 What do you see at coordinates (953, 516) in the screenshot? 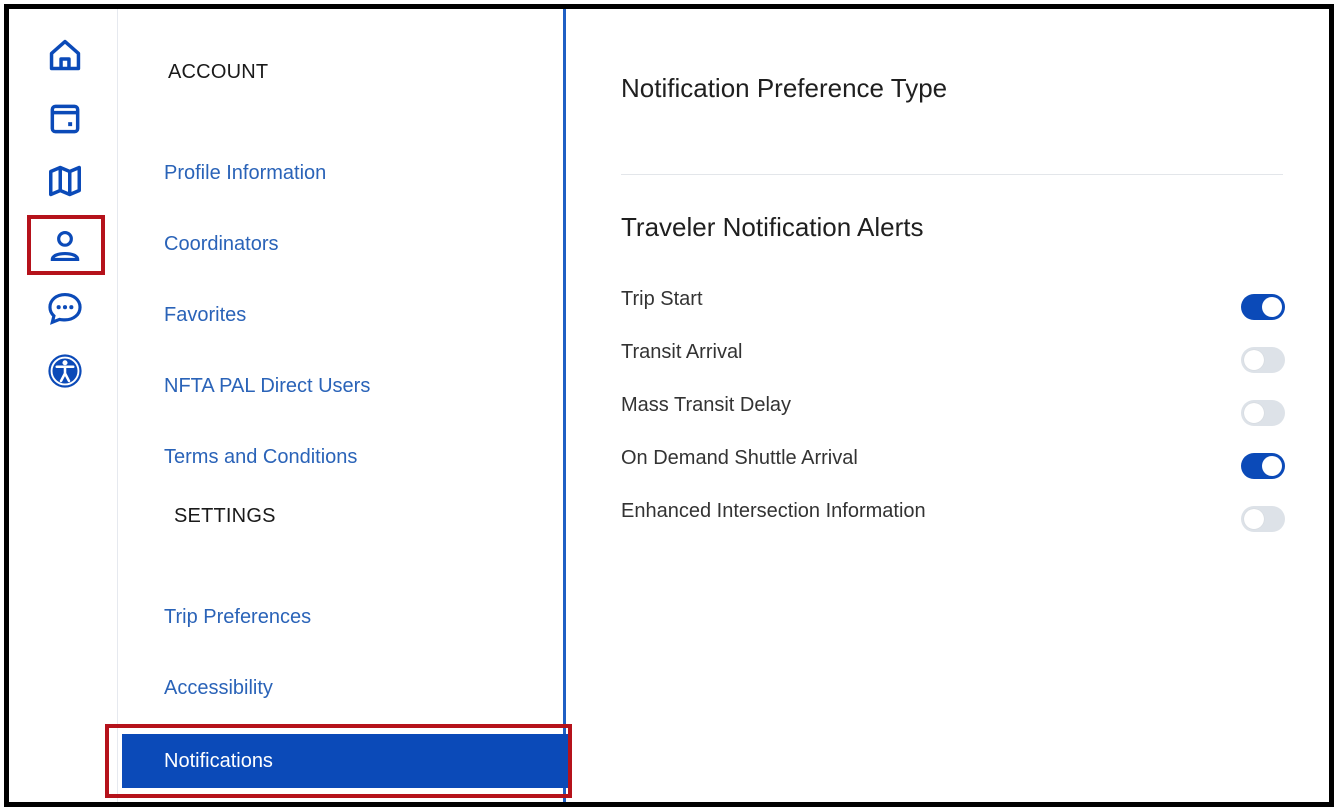
I see `alert-row-enhanced-intersection-information: Enhanced Intersection Information` at bounding box center [953, 516].